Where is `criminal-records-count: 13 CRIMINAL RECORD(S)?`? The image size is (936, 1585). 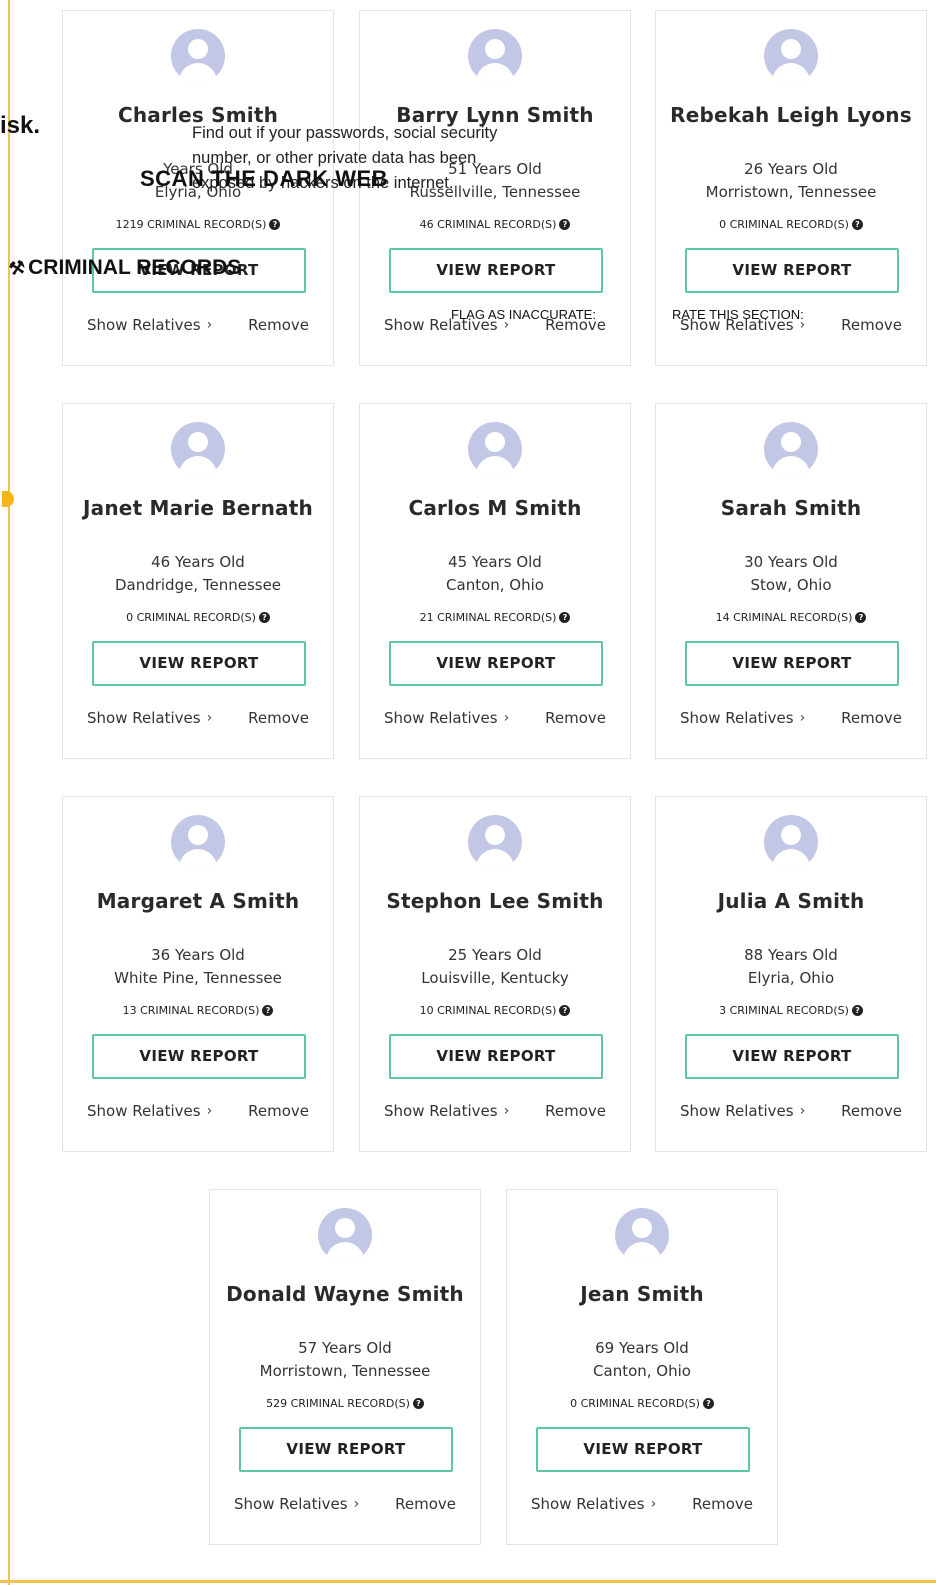 criminal-records-count: 13 CRIMINAL RECORD(S)? is located at coordinates (198, 1010).